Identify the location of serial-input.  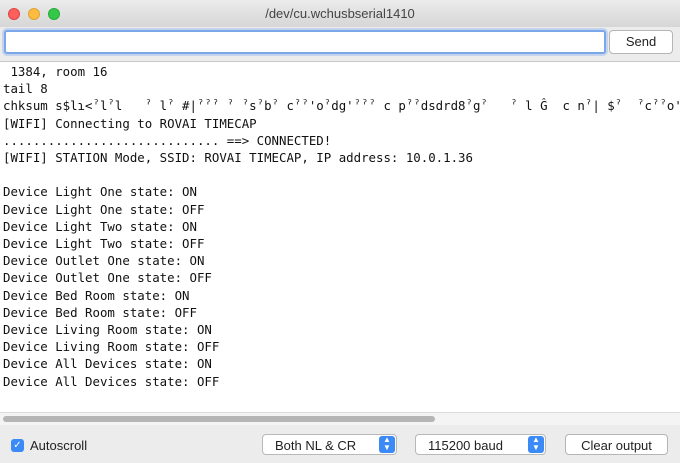
(305, 42).